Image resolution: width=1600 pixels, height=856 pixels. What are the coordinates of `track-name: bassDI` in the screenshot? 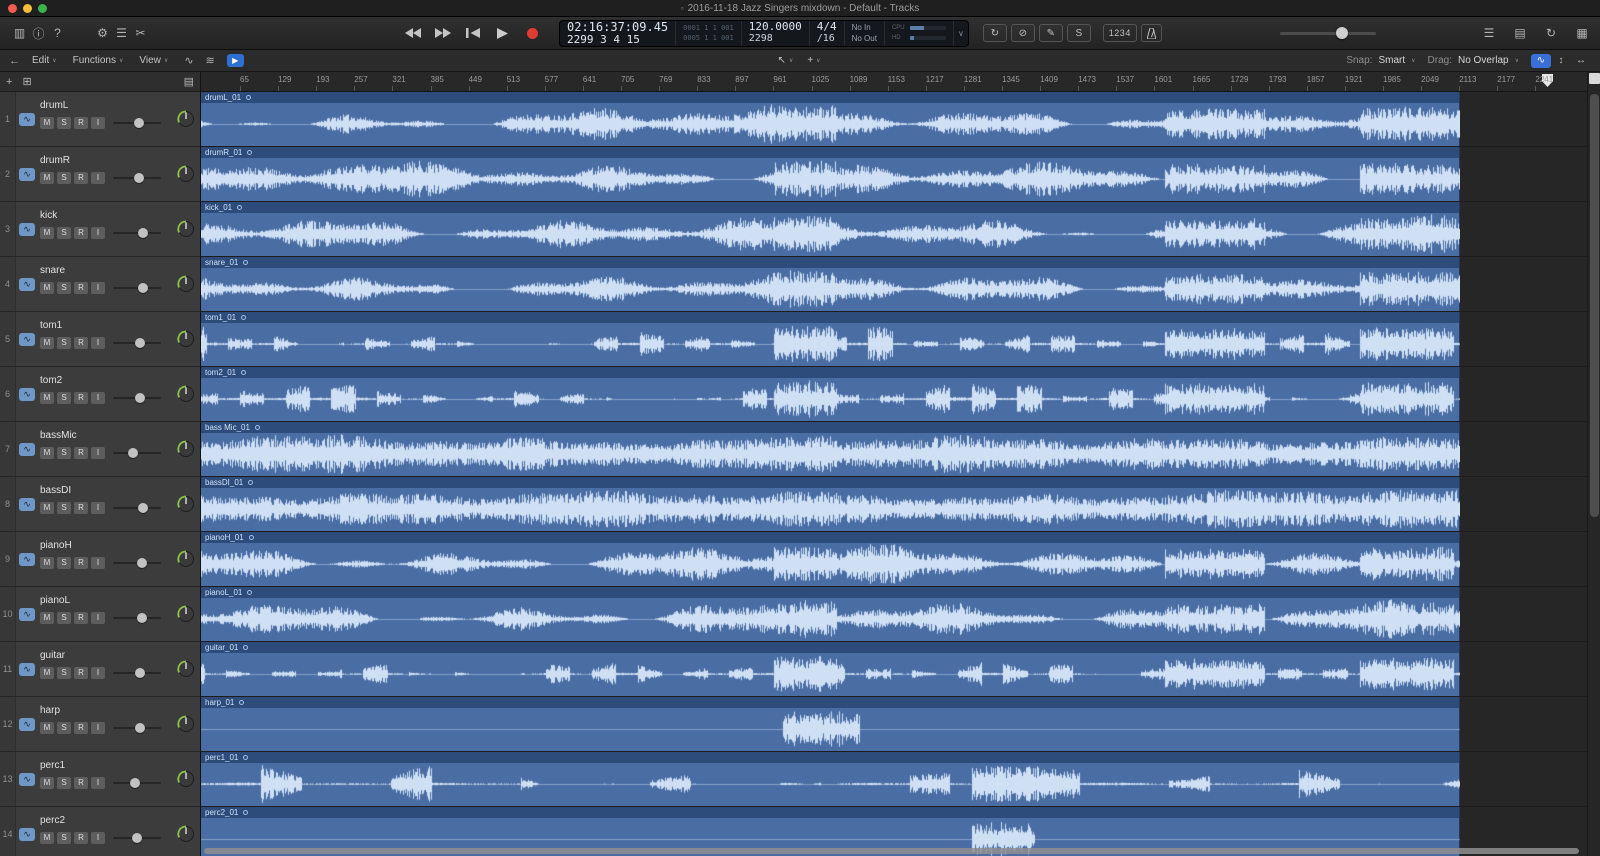 It's located at (105, 490).